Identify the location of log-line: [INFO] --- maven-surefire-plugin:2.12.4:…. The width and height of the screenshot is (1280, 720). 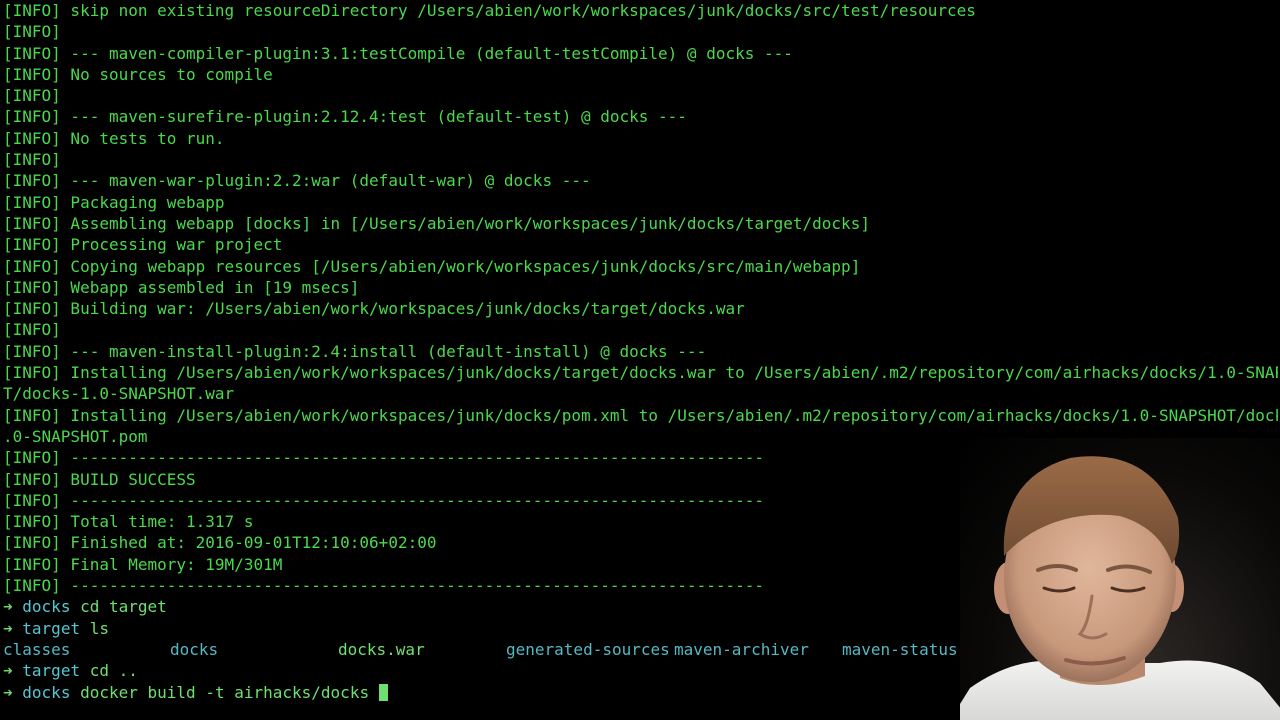
(345, 117).